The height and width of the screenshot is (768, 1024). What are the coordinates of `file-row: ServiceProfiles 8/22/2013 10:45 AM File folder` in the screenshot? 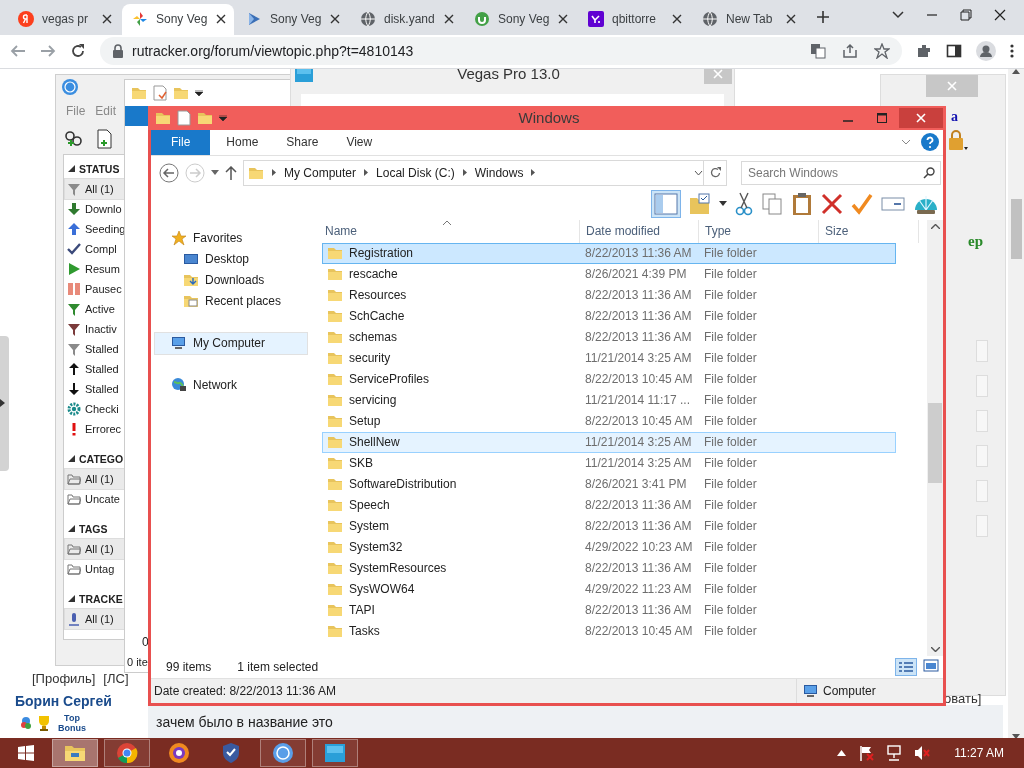 It's located at (609, 379).